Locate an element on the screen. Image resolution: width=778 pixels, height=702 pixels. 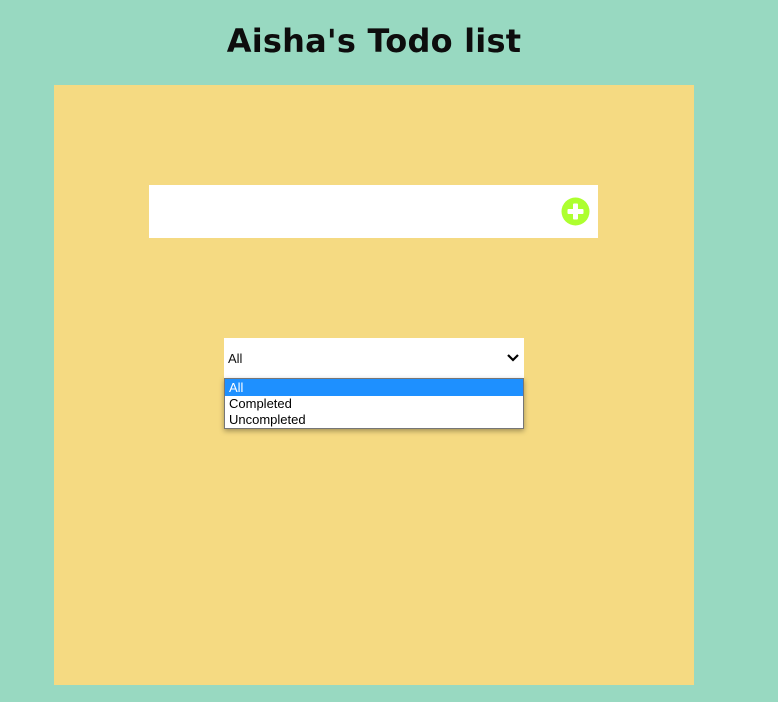
add-todo-button is located at coordinates (575, 211).